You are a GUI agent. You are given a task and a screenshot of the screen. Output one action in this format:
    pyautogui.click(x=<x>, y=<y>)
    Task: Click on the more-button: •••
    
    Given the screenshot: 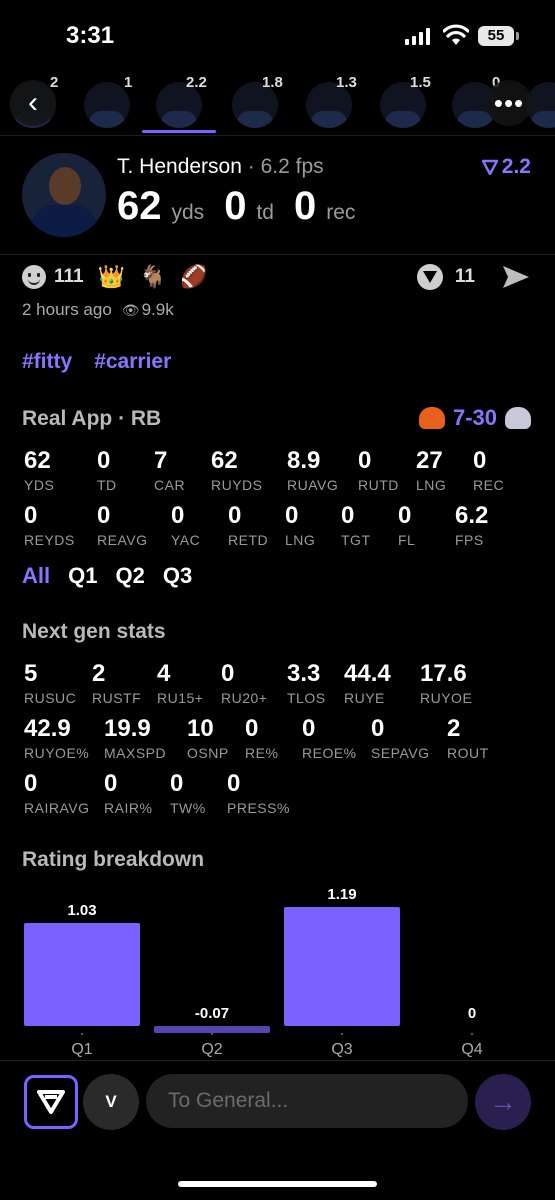 What is the action you would take?
    pyautogui.click(x=509, y=103)
    